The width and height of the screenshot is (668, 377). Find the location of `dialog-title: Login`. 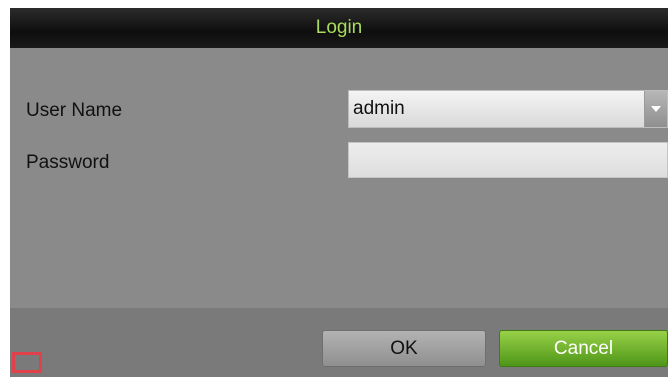

dialog-title: Login is located at coordinates (339, 27).